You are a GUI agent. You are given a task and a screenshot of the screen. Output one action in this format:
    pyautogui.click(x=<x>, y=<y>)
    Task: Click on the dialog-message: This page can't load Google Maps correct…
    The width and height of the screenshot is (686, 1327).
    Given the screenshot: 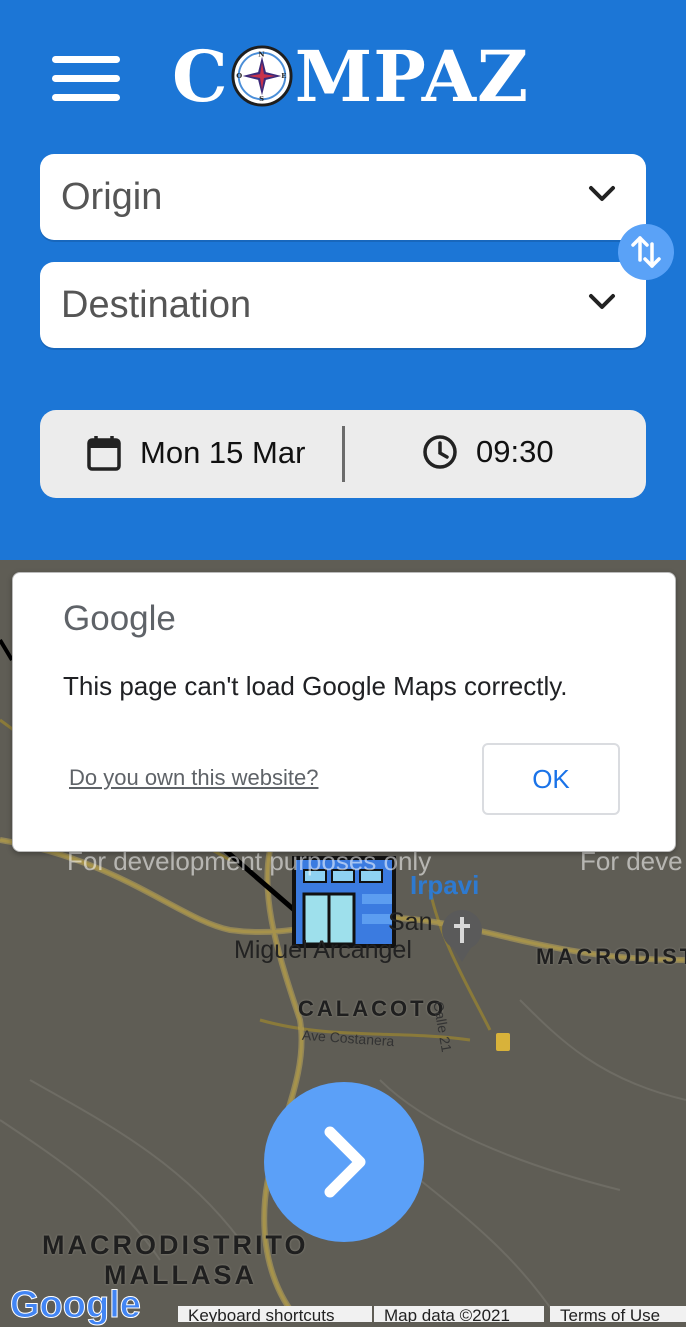 What is the action you would take?
    pyautogui.click(x=315, y=686)
    